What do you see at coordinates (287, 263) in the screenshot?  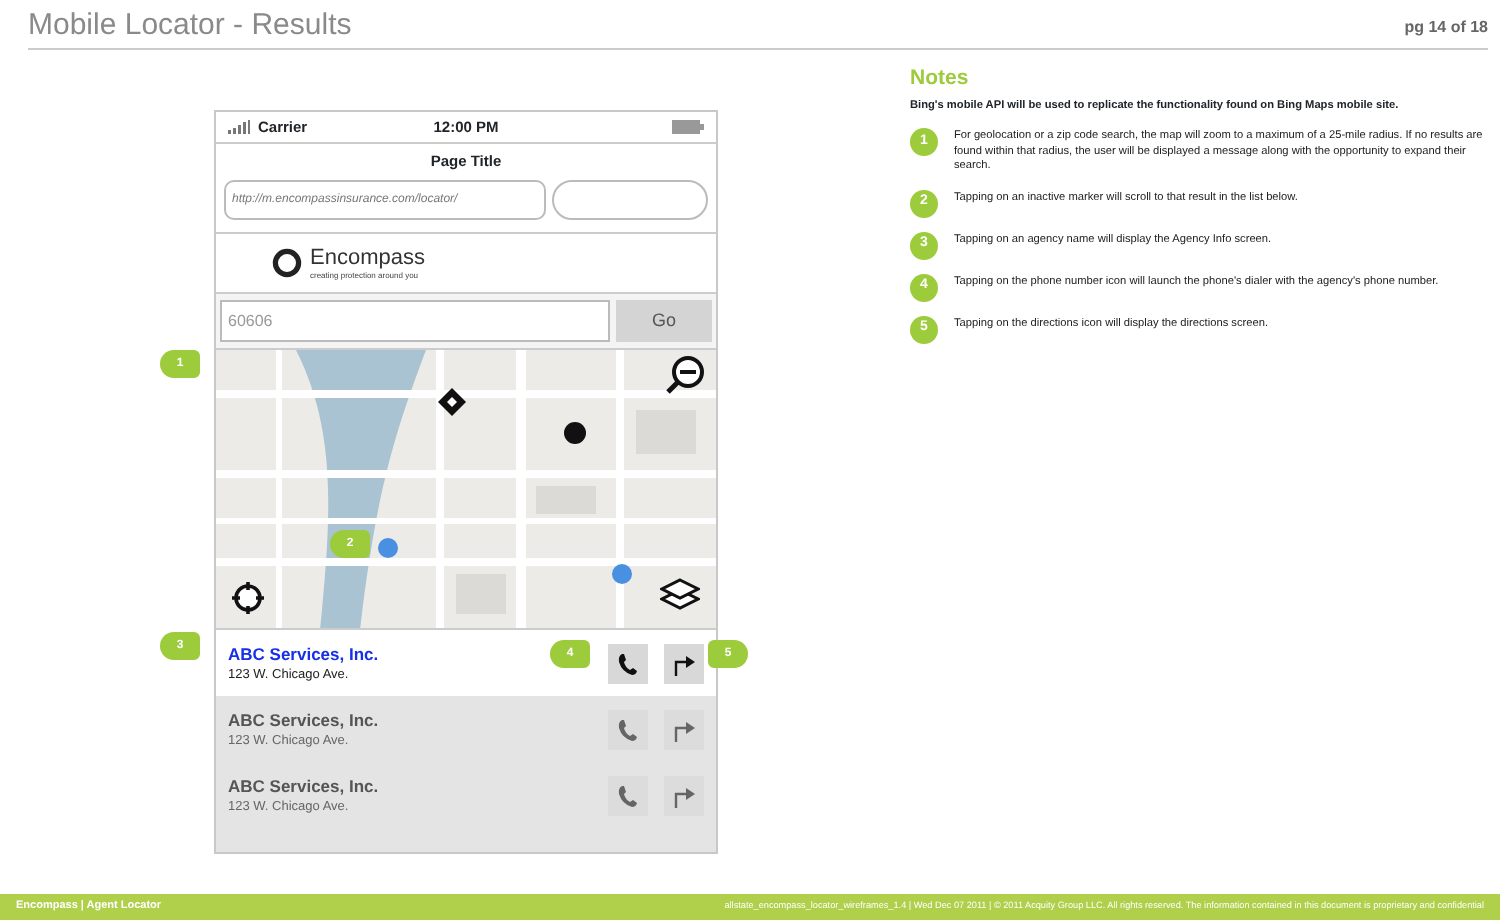 I see `ring-logo-icon` at bounding box center [287, 263].